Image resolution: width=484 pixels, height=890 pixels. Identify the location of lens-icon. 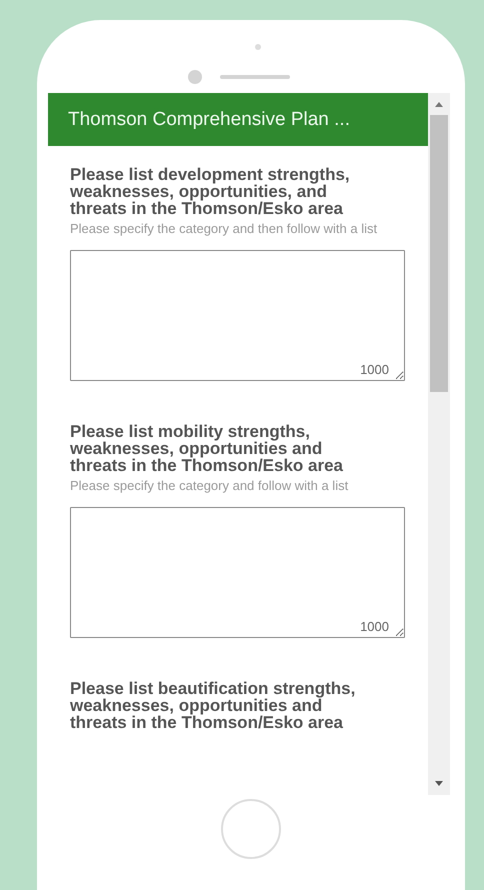
(195, 77).